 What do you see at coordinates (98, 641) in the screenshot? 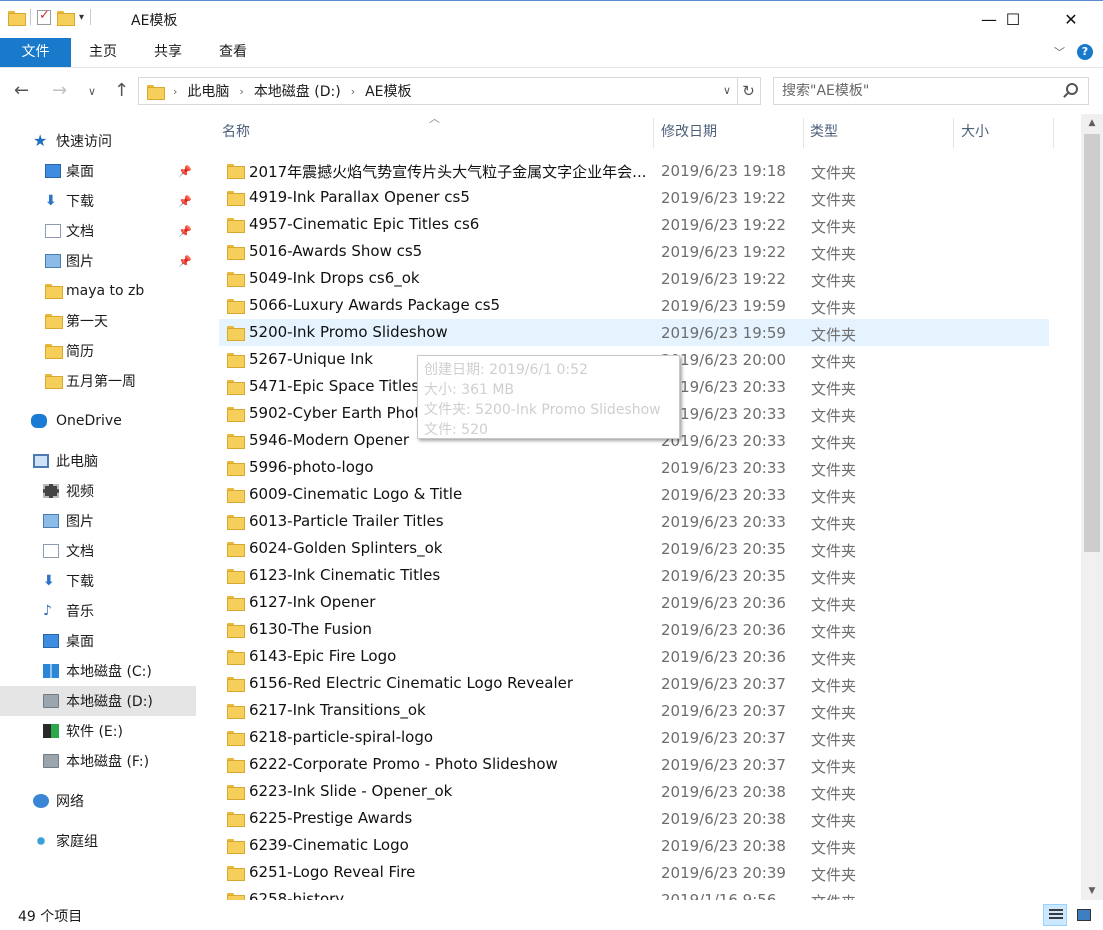
I see `sidebar-item-pc: 桌面` at bounding box center [98, 641].